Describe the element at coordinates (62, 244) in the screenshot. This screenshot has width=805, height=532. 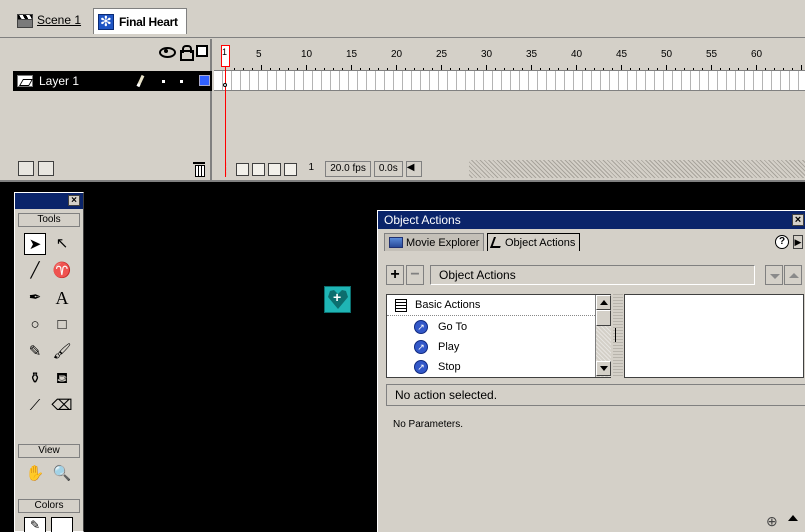
I see `subselect-tool-icon: ↖` at that location.